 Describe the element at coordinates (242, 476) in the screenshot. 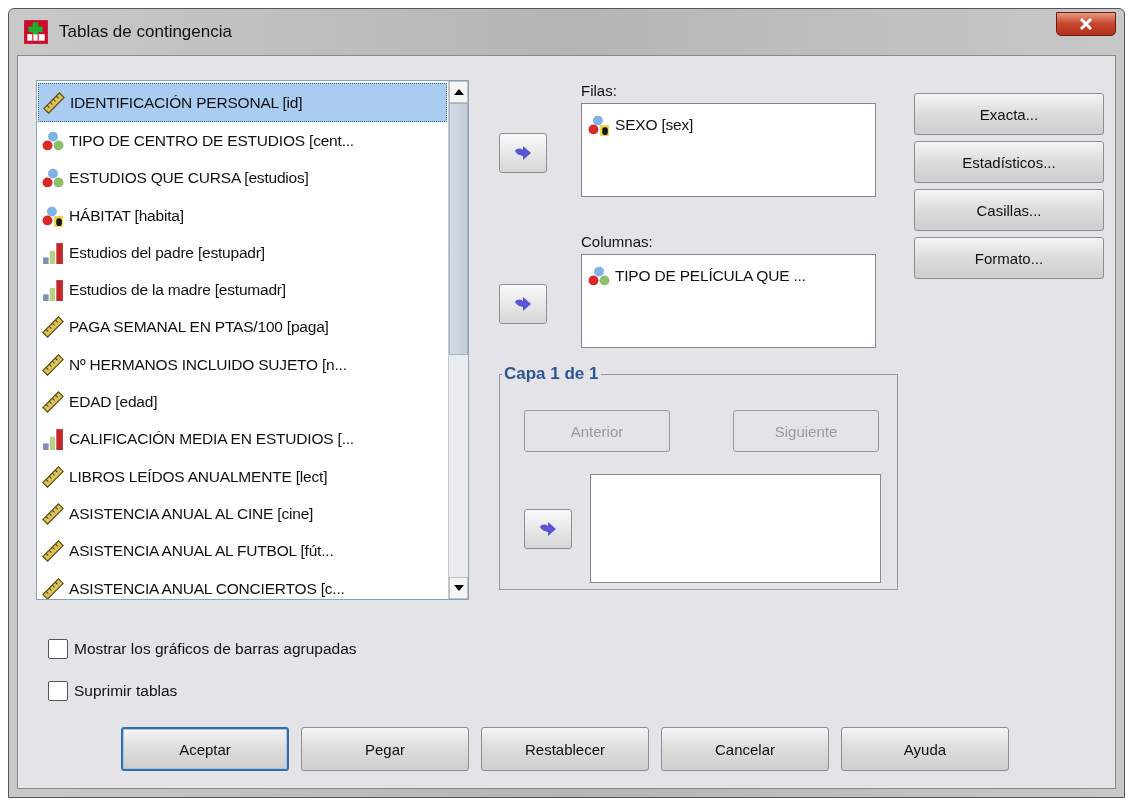

I see `variable-item: LIBROS LEÍDOS ANUALMENTE [lect]` at that location.